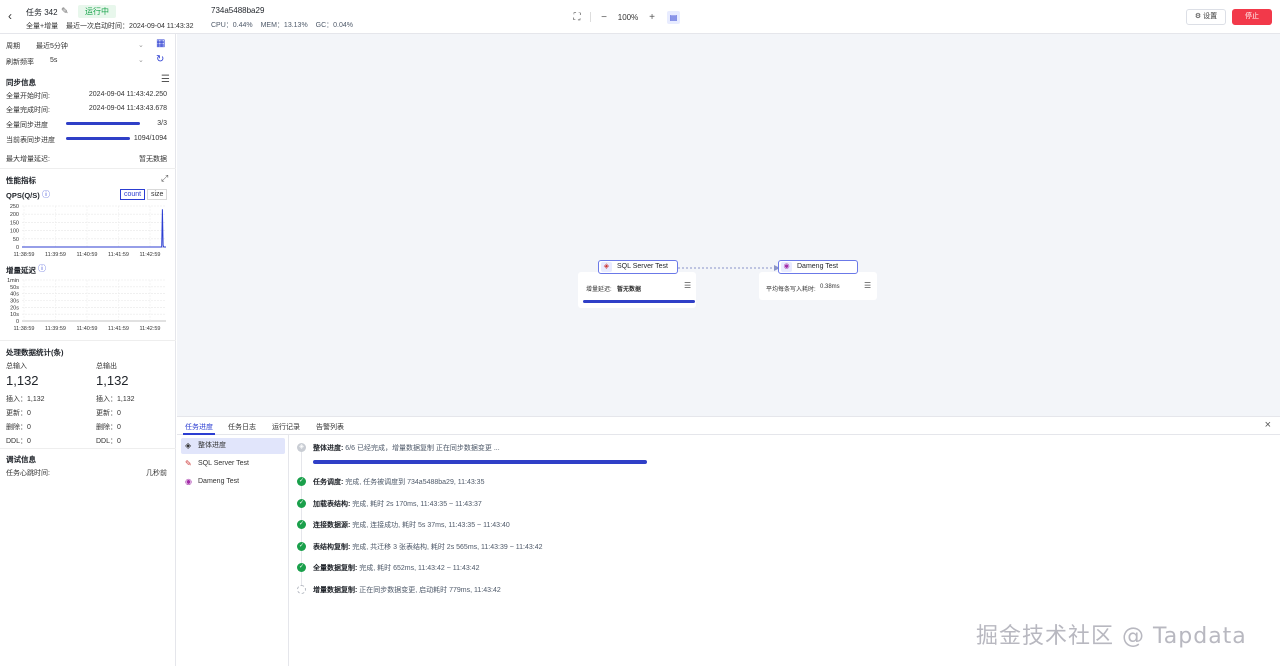 The image size is (1280, 666). What do you see at coordinates (160, 43) in the screenshot?
I see `calendar-icon: ▦` at bounding box center [160, 43].